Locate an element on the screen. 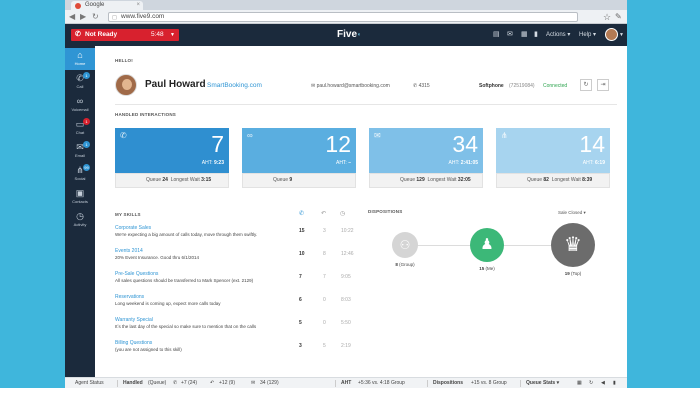 The height and width of the screenshot is (398, 700). card-footer: Queue 82 Longest Wait 8:39 is located at coordinates (553, 180).